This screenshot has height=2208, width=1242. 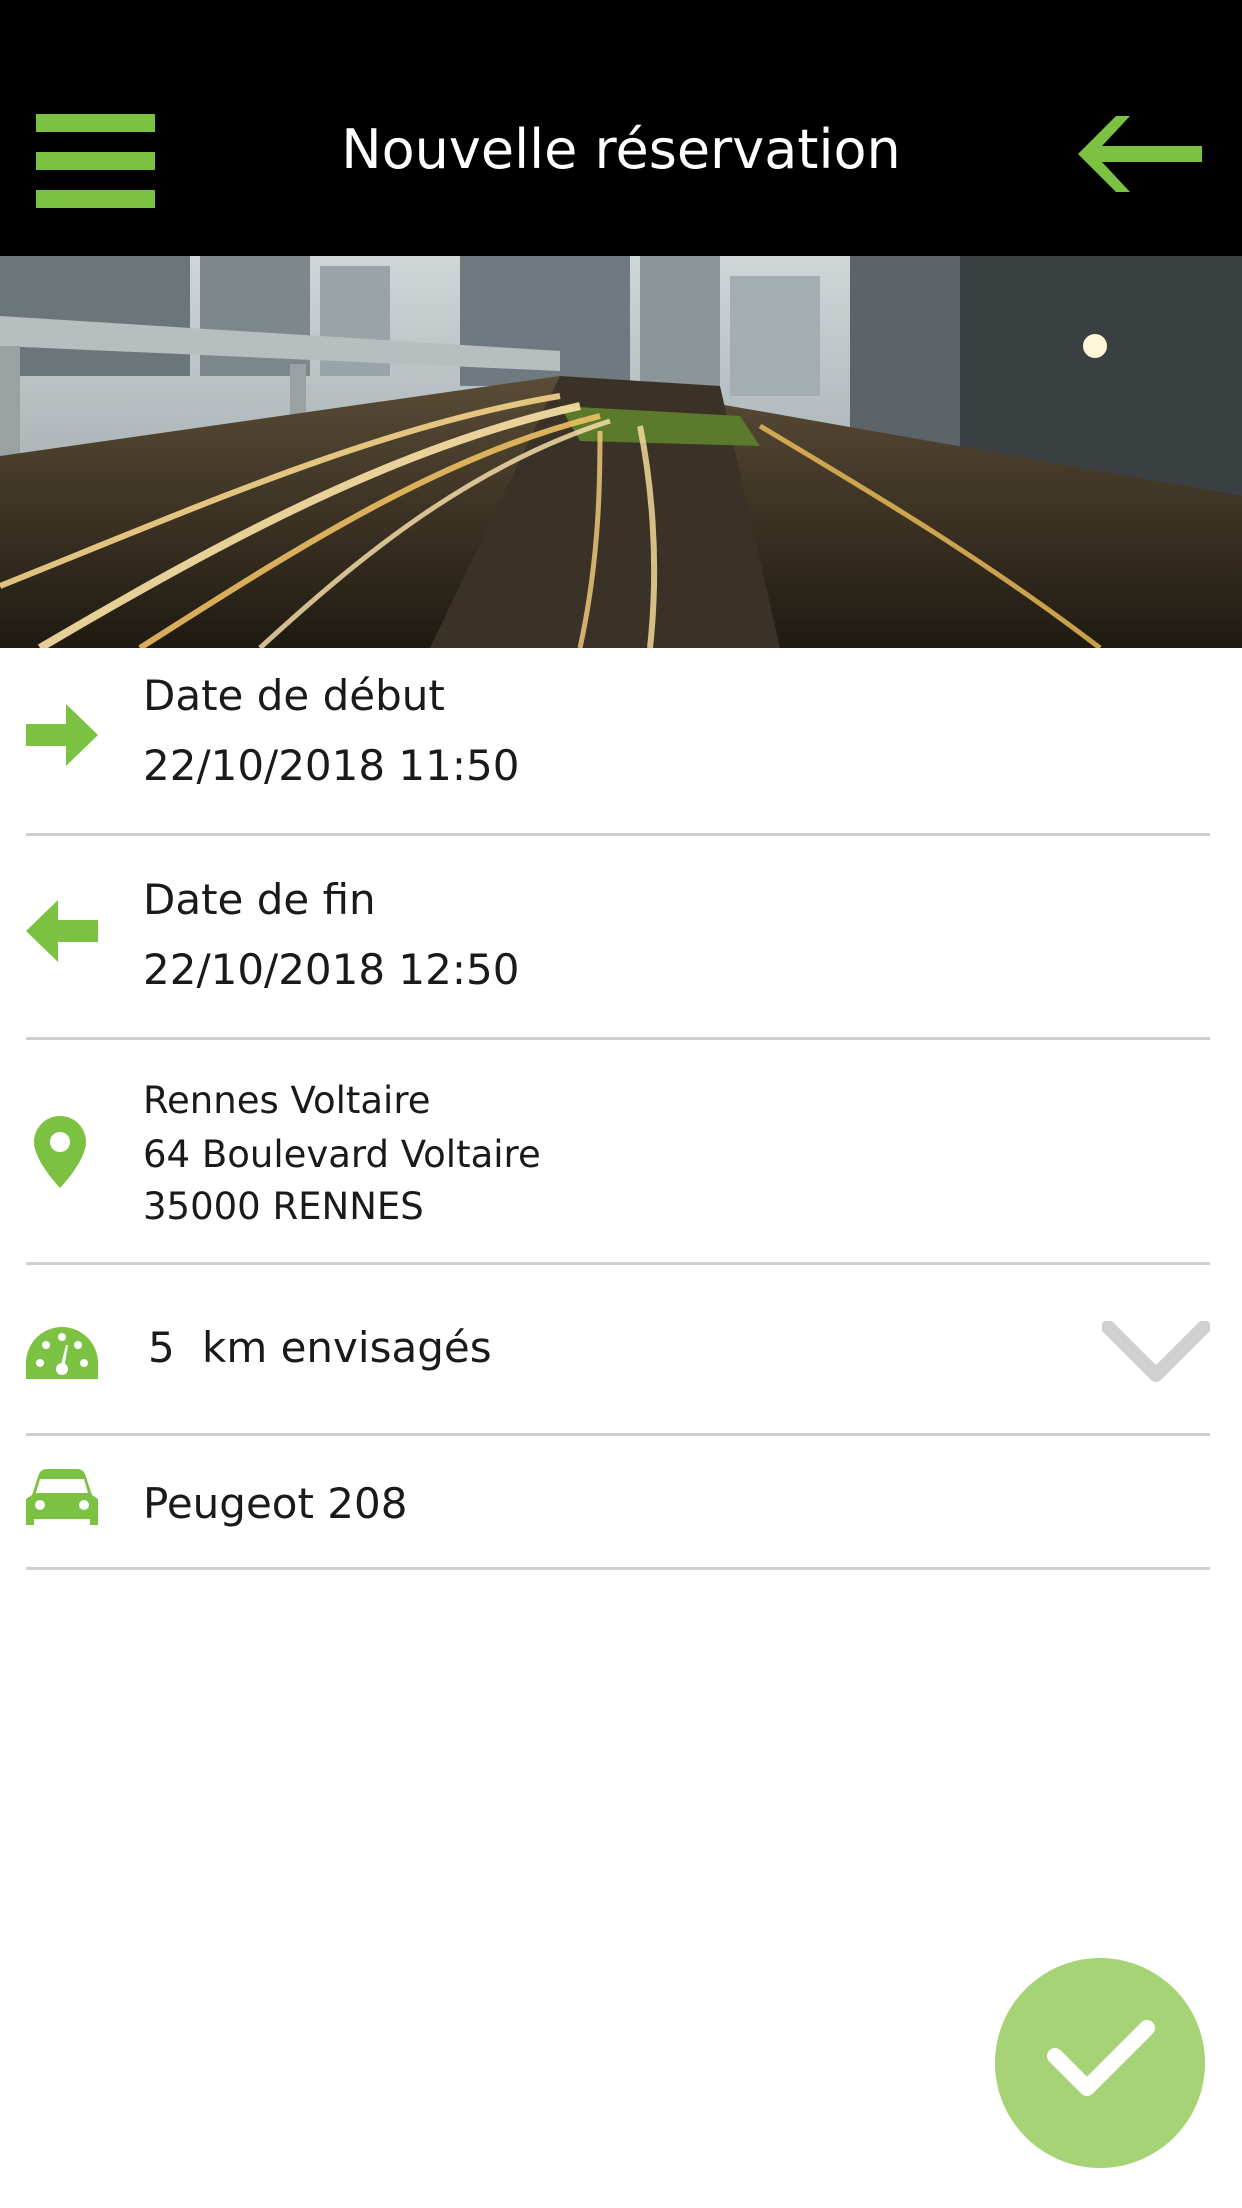 What do you see at coordinates (331, 969) in the screenshot?
I see `end-date-value: 22/10/2018 12:50` at bounding box center [331, 969].